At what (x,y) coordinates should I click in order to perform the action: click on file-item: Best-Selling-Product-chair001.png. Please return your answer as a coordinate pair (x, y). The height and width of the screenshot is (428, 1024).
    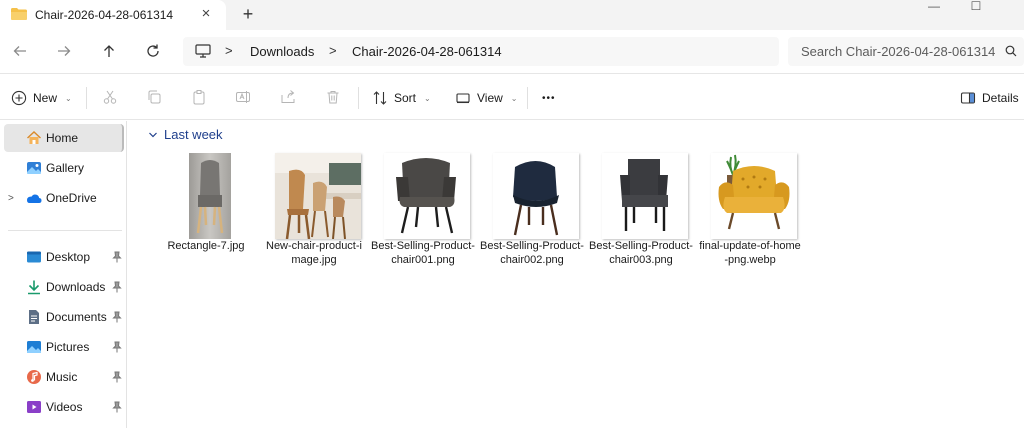
    Looking at the image, I should click on (423, 216).